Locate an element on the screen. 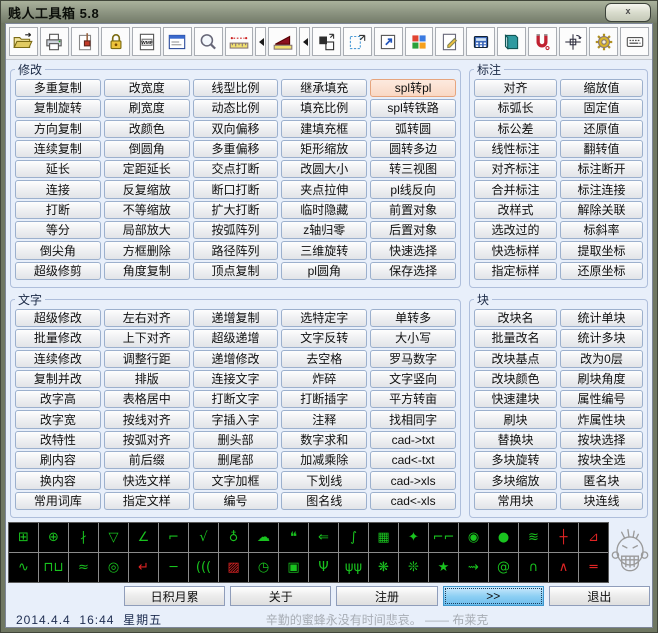  command-button: 字插入字 is located at coordinates (235, 419).